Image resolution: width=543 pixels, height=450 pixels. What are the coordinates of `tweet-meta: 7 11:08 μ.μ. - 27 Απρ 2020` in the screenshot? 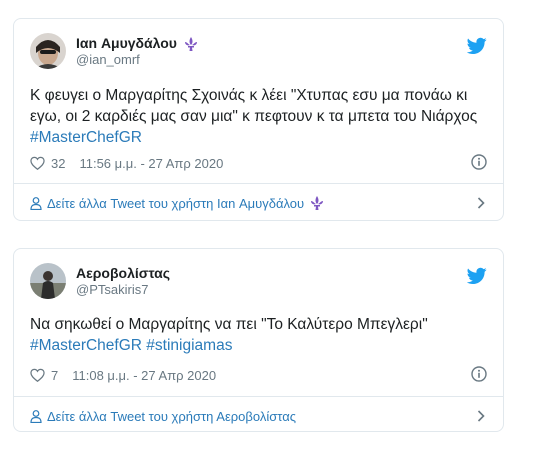 It's located at (258, 375).